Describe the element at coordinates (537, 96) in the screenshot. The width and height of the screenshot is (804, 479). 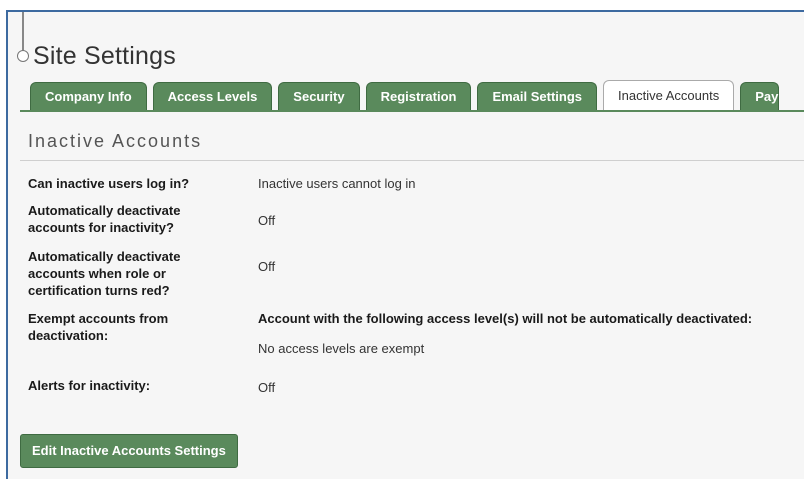
I see `tab-email-settings: Email Settings` at that location.